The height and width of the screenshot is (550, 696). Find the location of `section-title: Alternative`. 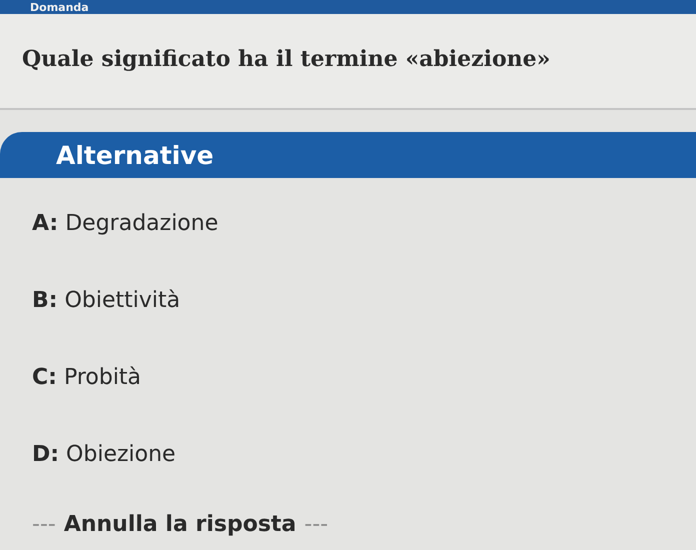

section-title: Alternative is located at coordinates (135, 155).